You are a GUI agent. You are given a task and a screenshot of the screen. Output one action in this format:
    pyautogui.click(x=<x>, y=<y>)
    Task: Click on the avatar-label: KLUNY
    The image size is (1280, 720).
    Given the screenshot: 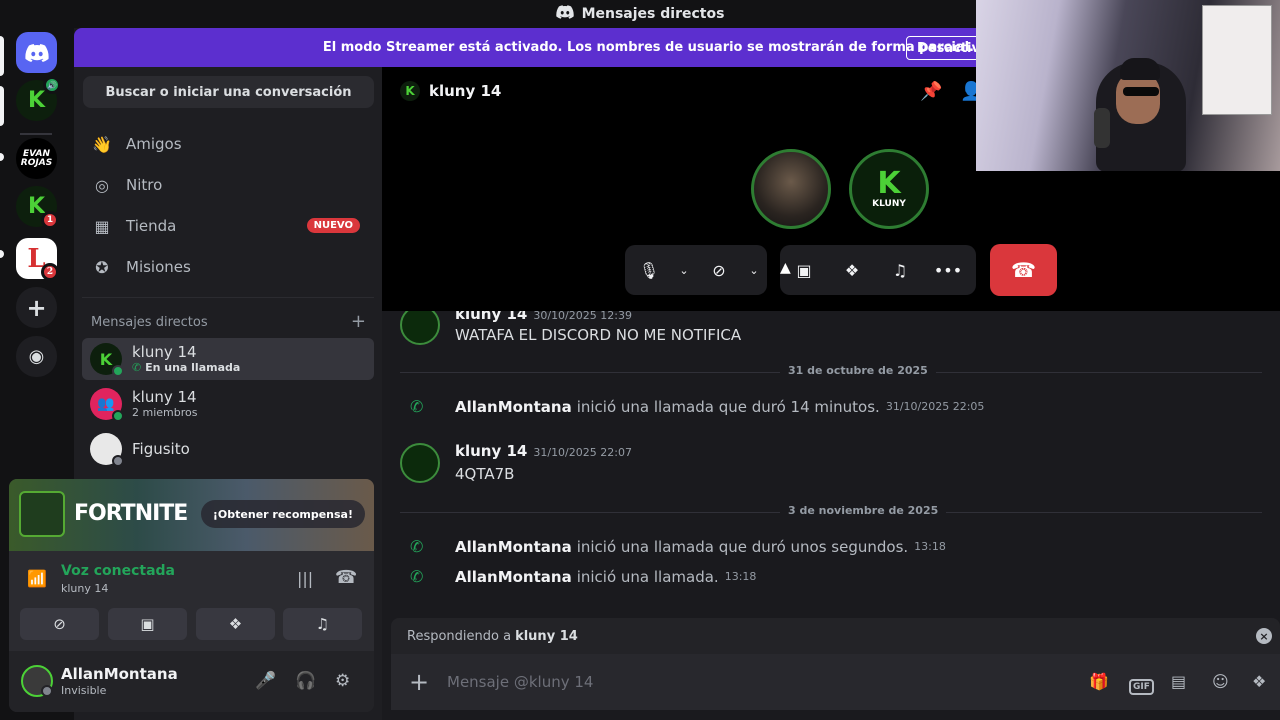 What is the action you would take?
    pyautogui.click(x=889, y=204)
    